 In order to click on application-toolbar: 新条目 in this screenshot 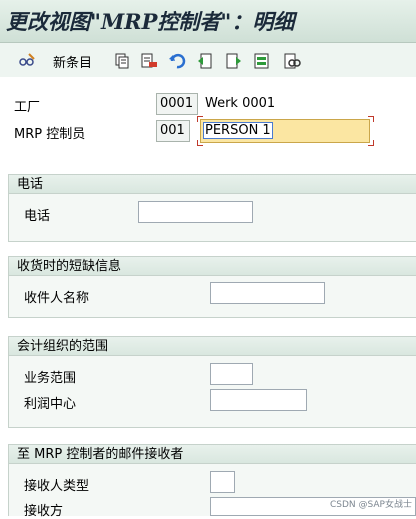, I will do `click(208, 60)`.